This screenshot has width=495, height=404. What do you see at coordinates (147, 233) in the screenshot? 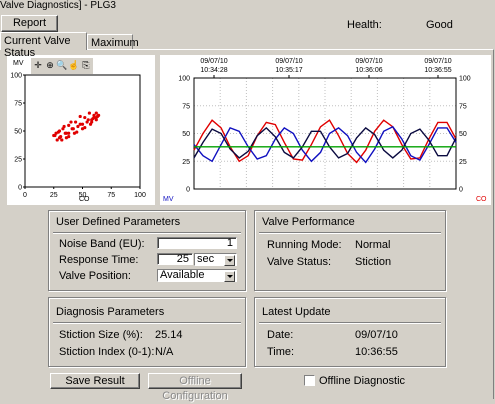
I see `user-params-separator` at bounding box center [147, 233].